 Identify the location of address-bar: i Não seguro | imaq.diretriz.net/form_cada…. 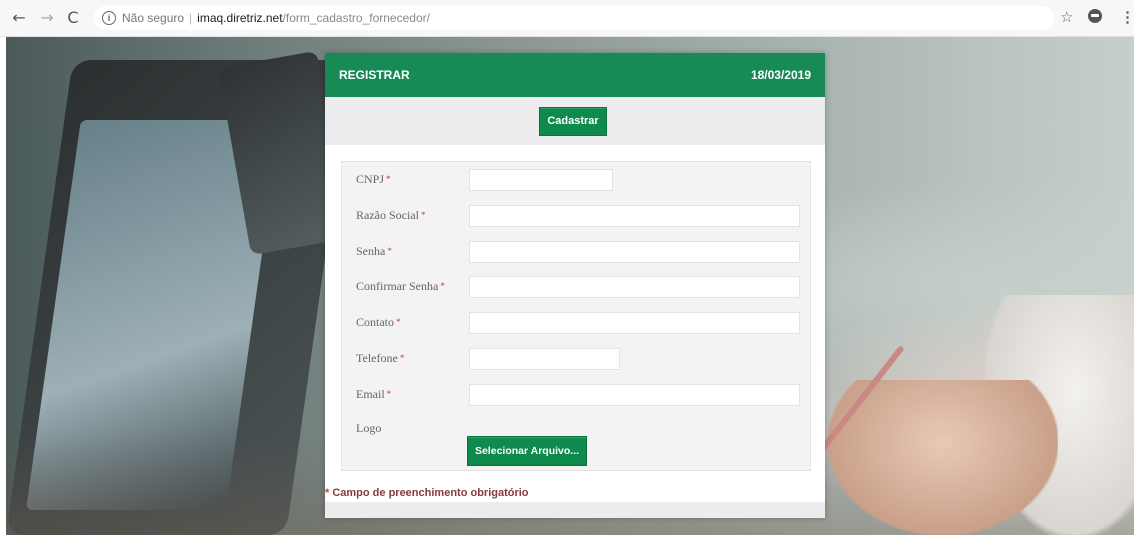
(574, 18).